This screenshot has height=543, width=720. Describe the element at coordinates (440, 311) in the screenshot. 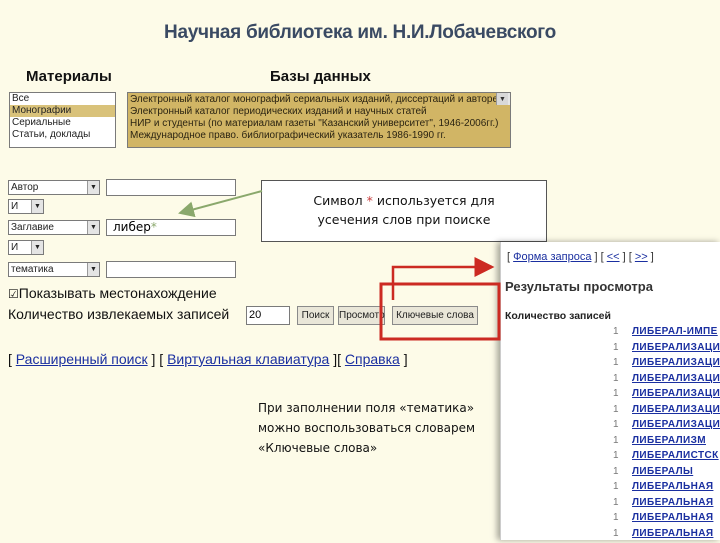

I see `keywords-highlight` at that location.